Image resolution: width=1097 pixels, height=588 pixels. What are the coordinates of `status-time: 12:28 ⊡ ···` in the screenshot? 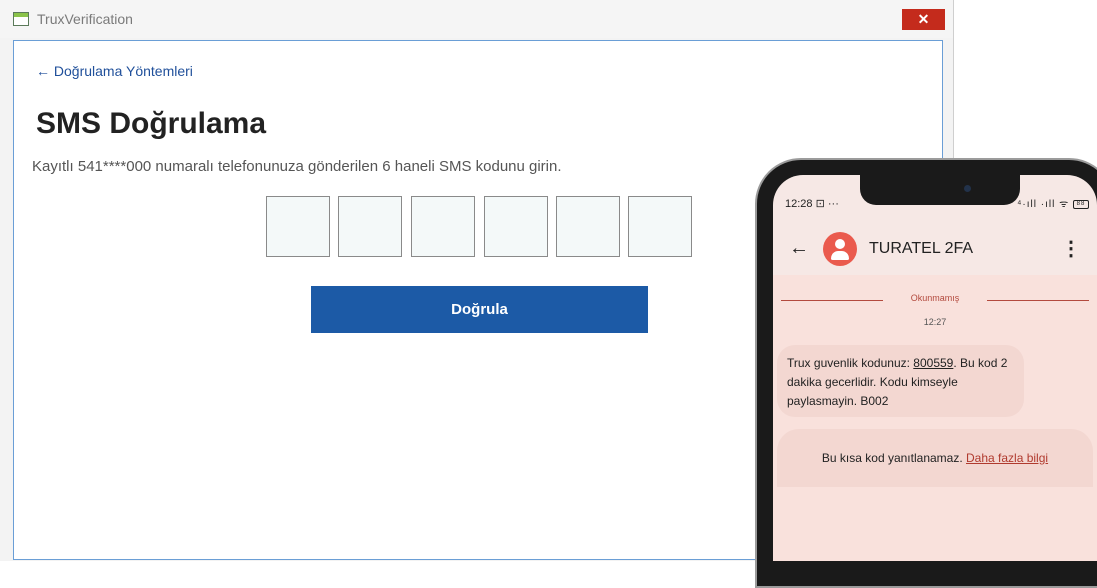 It's located at (812, 203).